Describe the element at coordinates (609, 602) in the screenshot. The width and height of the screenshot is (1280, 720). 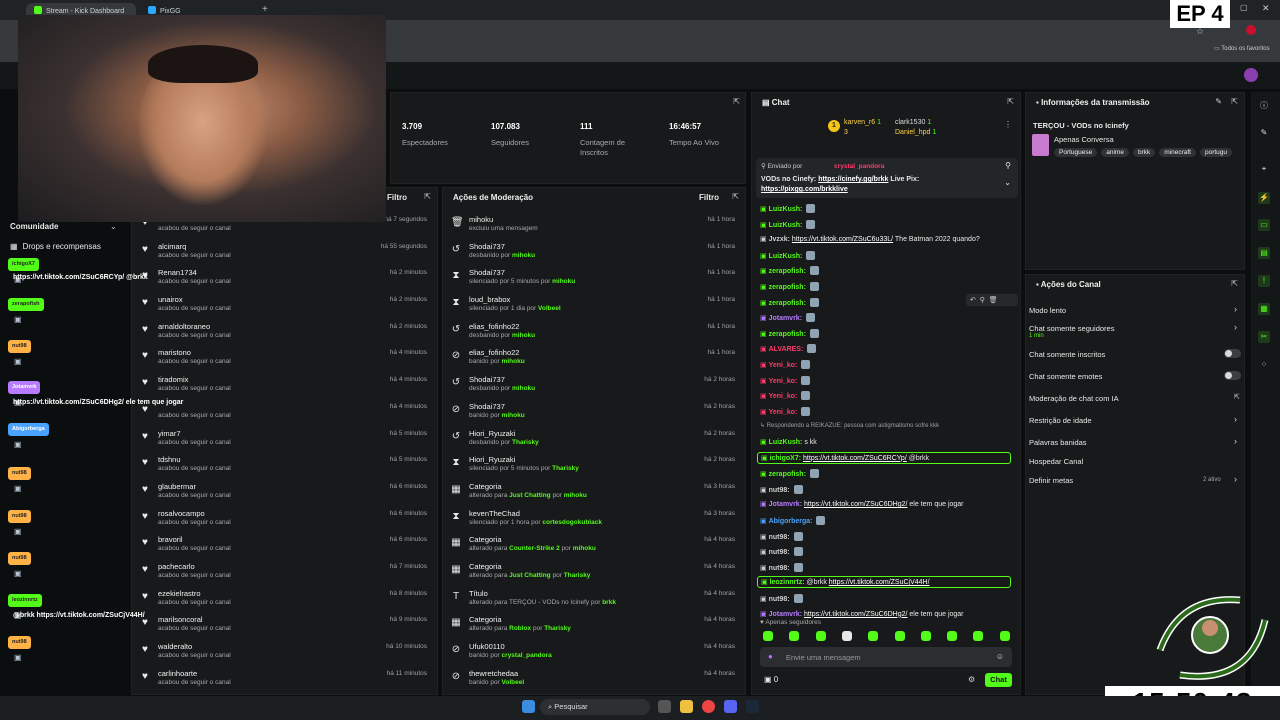
I see `moderation-actor: brkk` at that location.